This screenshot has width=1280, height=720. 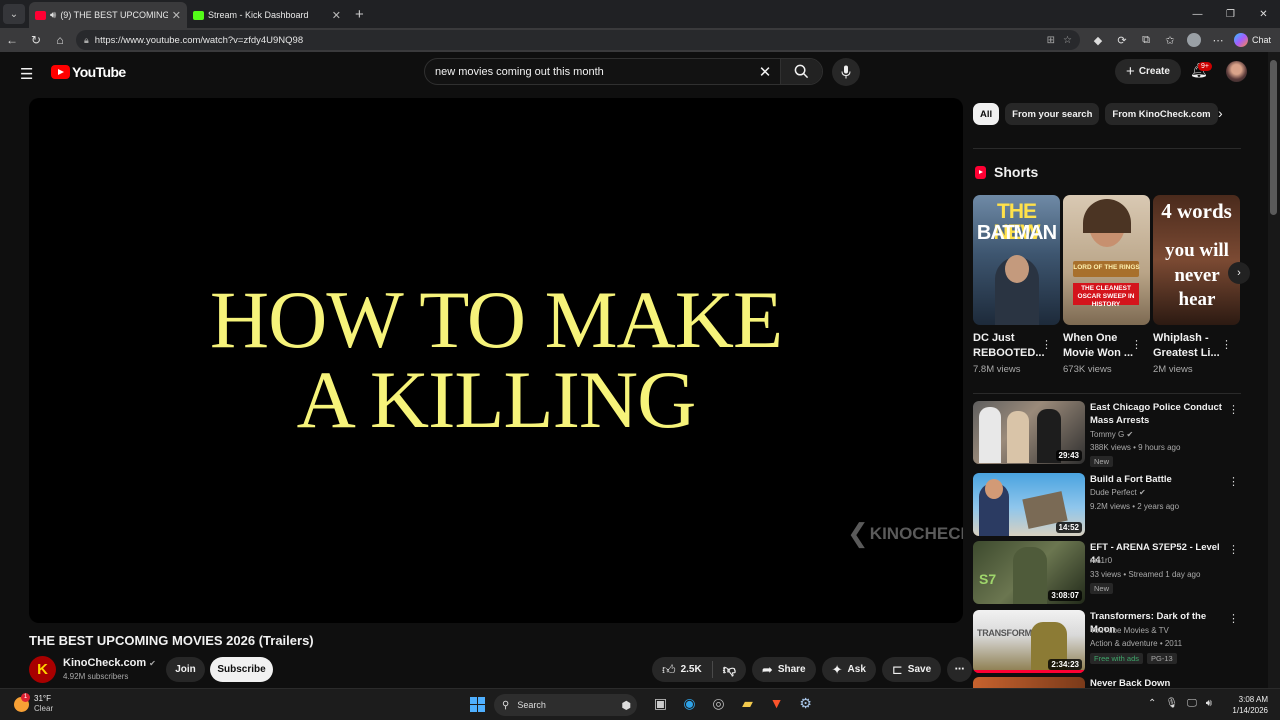 What do you see at coordinates (1209, 703) in the screenshot?
I see `volume-icon: 🔊︎` at bounding box center [1209, 703].